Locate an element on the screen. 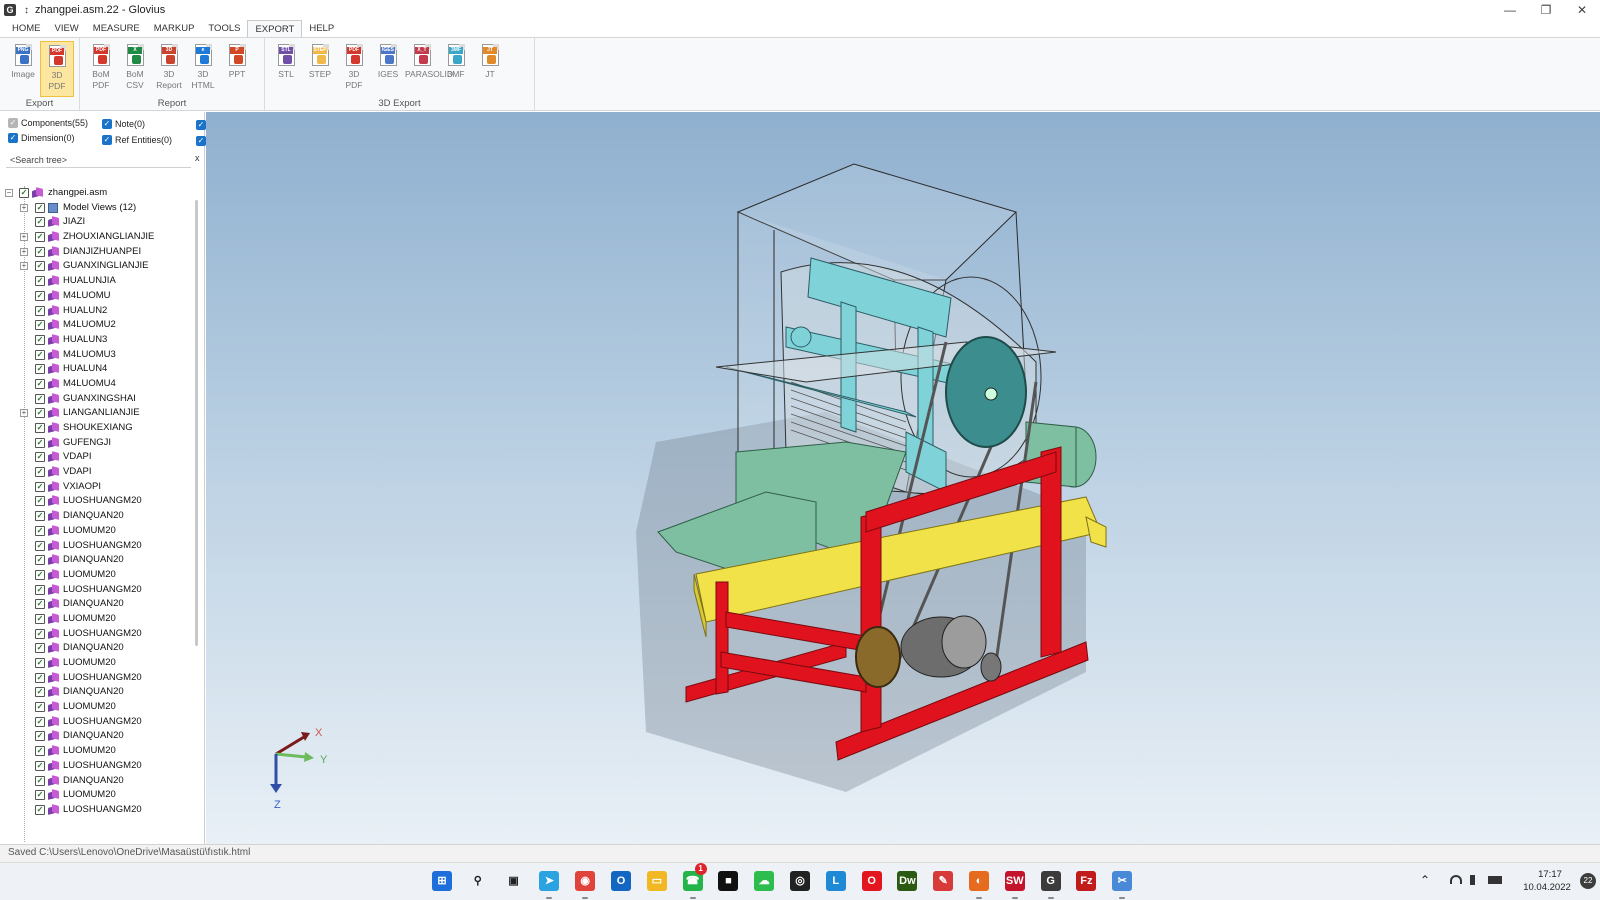 The width and height of the screenshot is (1600, 900). tree-item: ✓ VDAPI is located at coordinates (98, 472).